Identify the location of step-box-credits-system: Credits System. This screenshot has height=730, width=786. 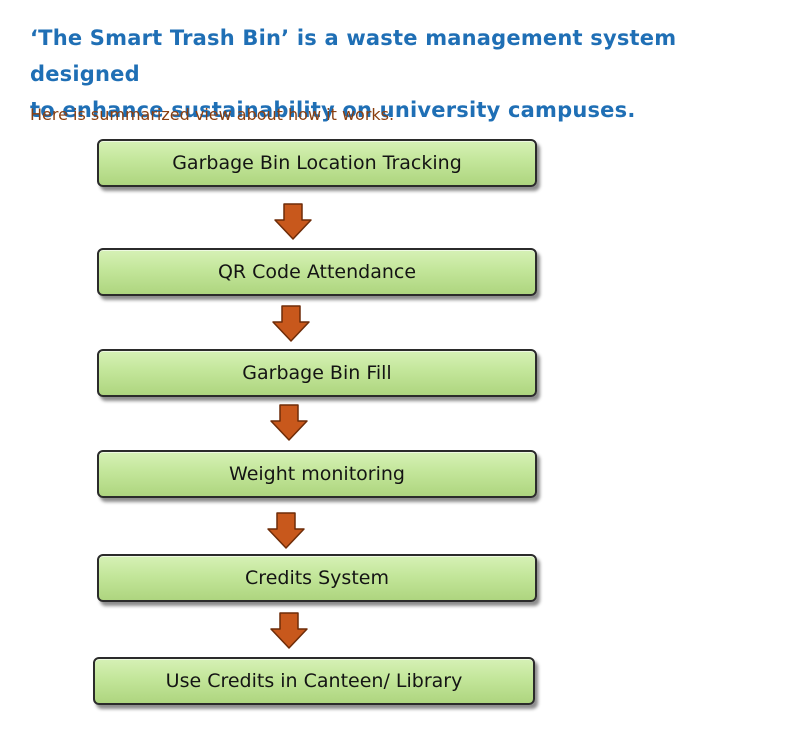
(317, 578).